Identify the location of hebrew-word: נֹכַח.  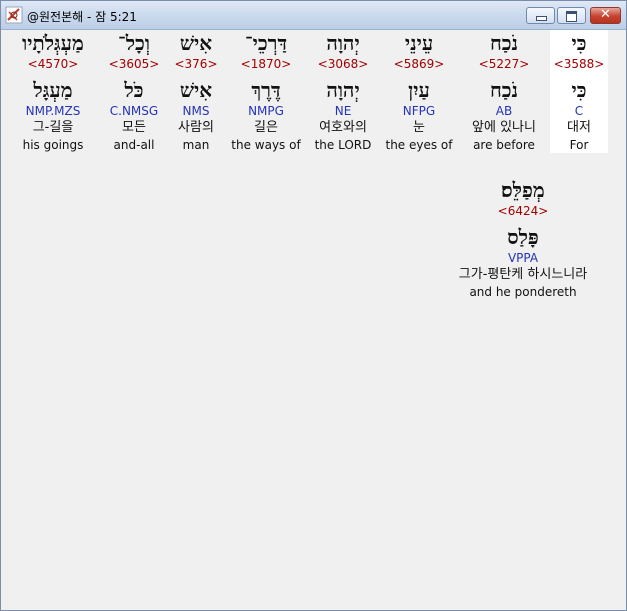
(504, 43).